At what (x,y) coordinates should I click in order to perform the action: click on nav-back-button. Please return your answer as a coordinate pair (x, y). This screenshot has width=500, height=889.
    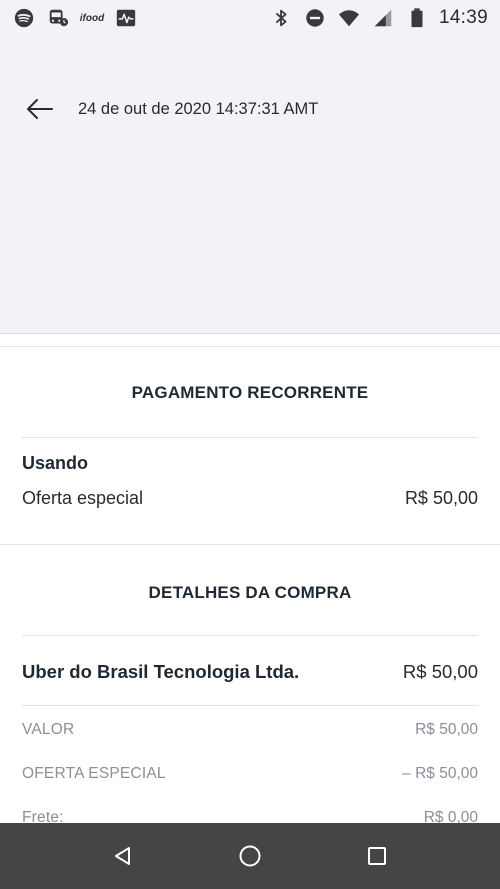
    Looking at the image, I should click on (123, 856).